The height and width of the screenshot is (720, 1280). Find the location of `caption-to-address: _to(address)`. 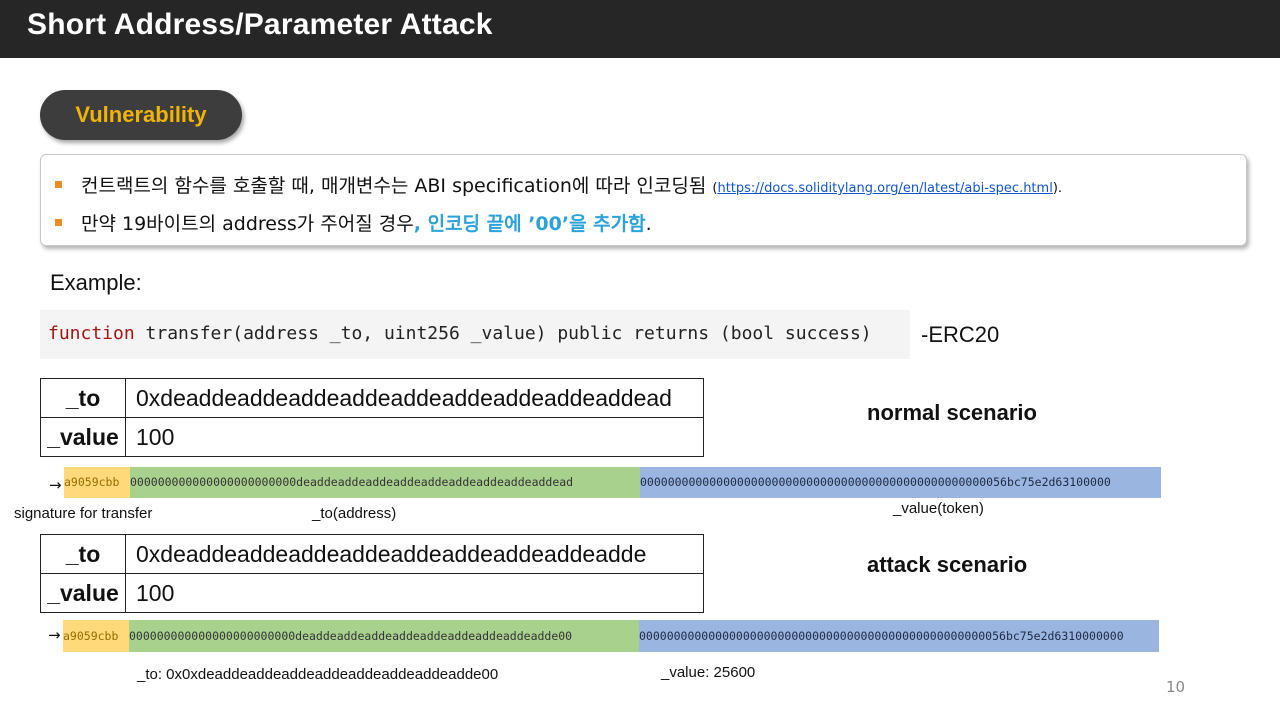

caption-to-address: _to(address) is located at coordinates (354, 513).